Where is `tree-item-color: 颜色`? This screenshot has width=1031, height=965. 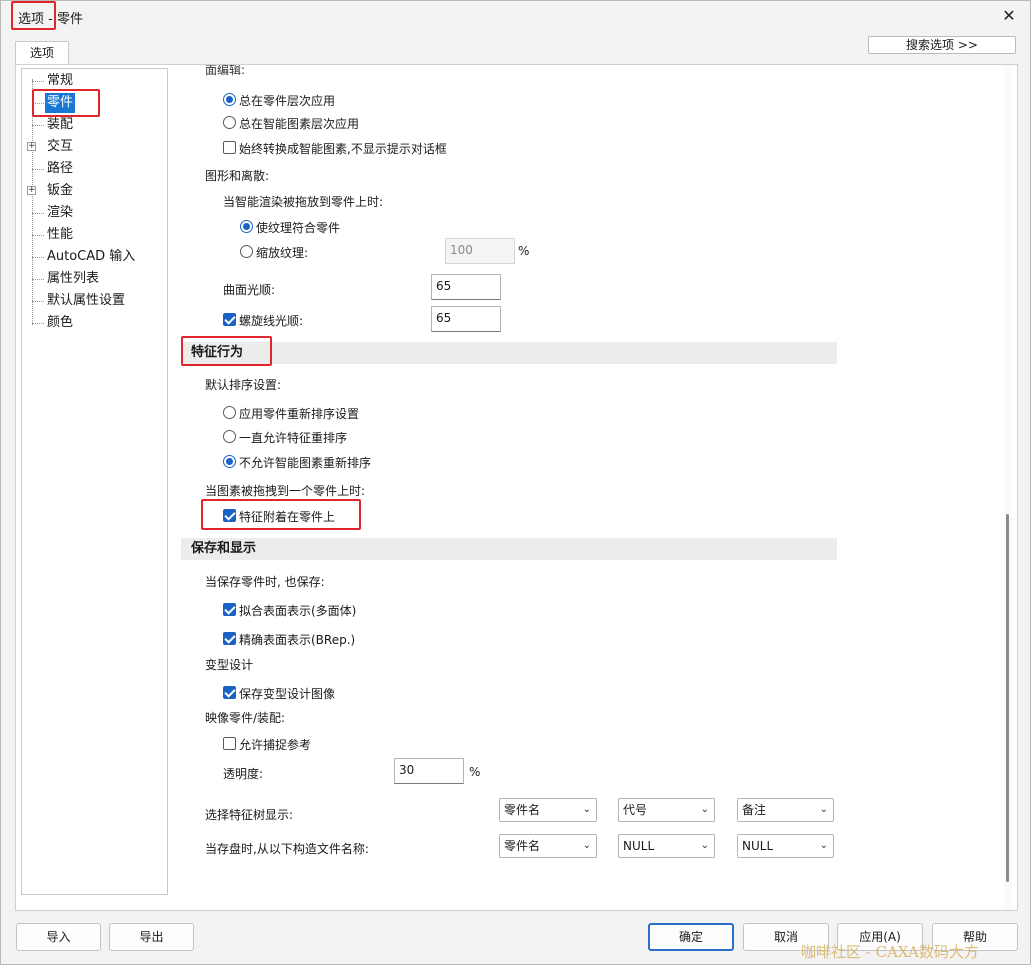 tree-item-color: 颜色 is located at coordinates (60, 323).